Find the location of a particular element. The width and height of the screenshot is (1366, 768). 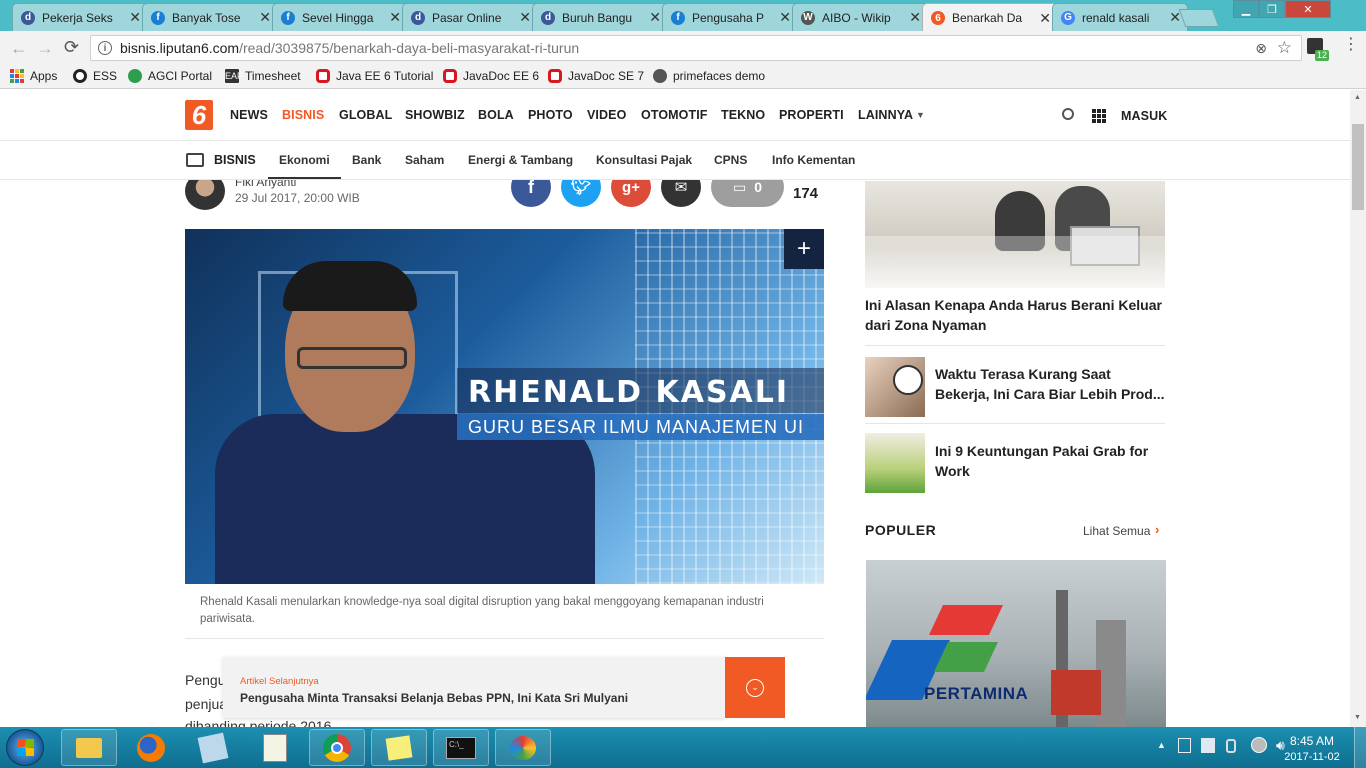

nav-bisnis: BISNIS is located at coordinates (303, 115).